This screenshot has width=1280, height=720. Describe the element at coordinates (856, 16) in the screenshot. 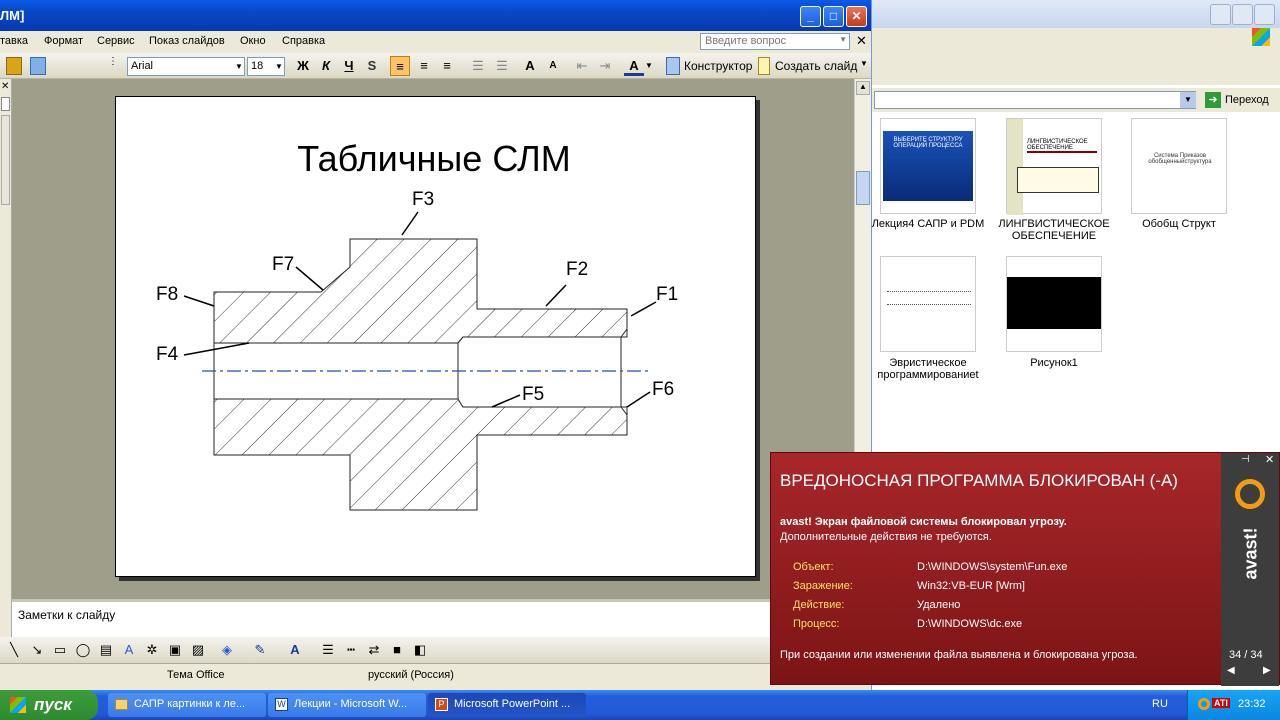

I see `close-button: ✕` at that location.